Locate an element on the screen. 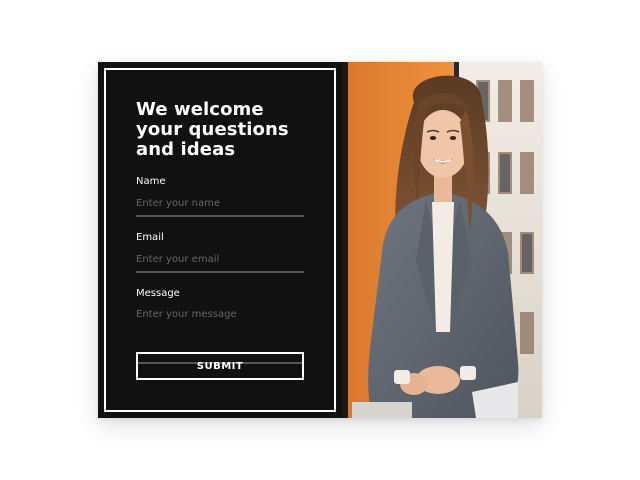  email-label: Email is located at coordinates (150, 237).